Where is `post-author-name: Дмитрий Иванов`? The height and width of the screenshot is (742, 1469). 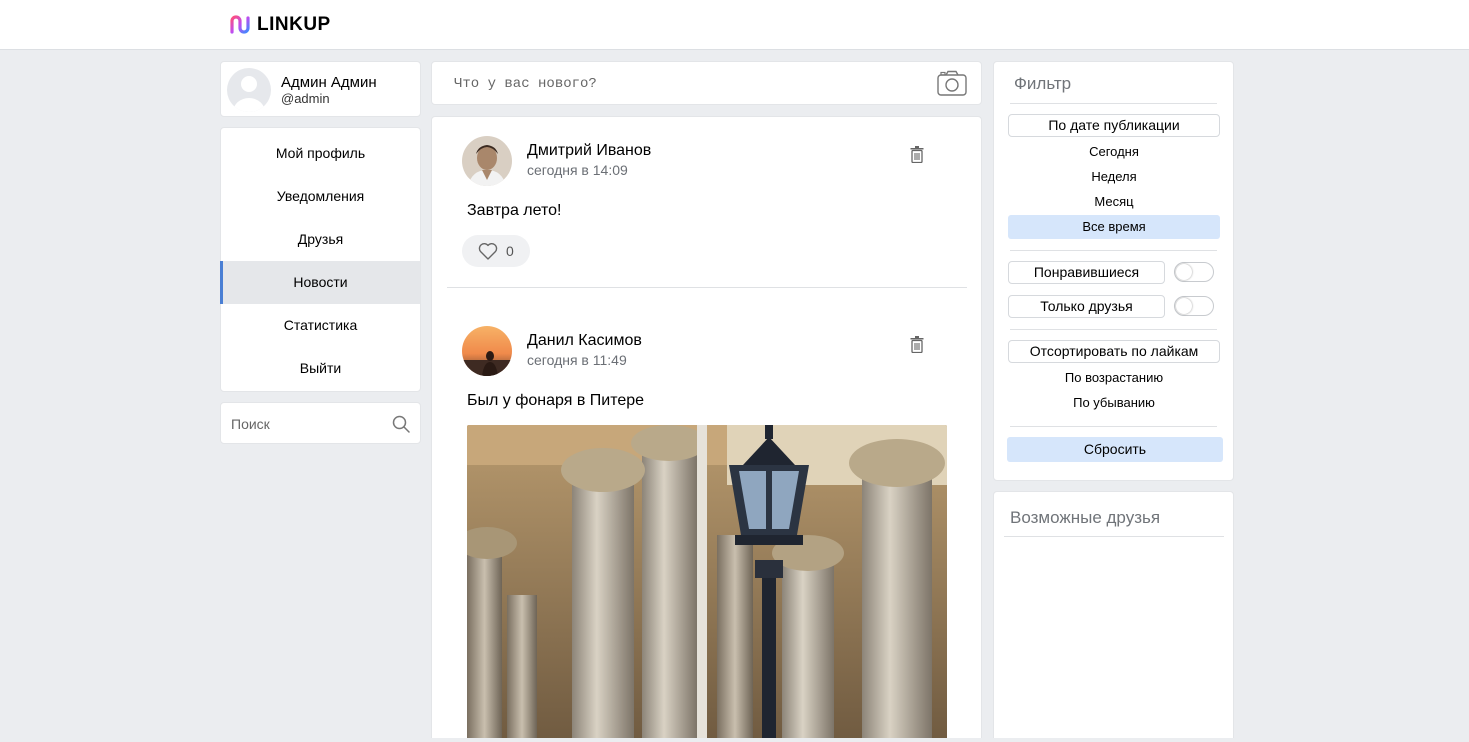 post-author-name: Дмитрий Иванов is located at coordinates (589, 151).